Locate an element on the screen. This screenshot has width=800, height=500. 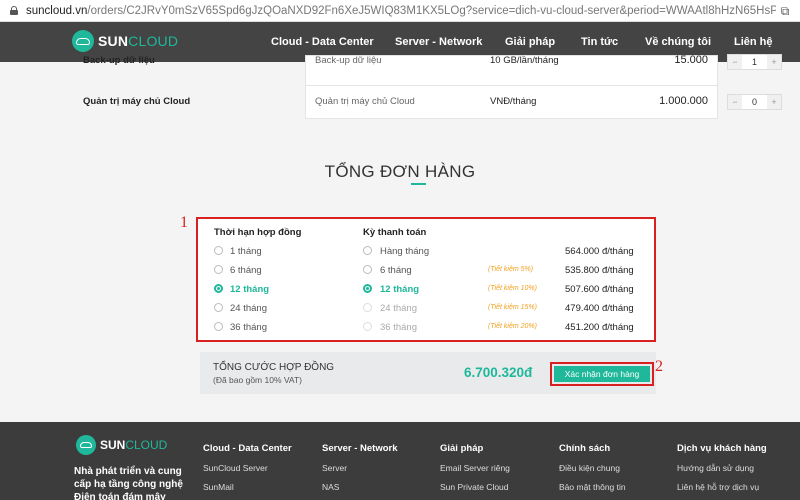
footer-link: Hướng dẫn sử dụng is located at coordinates (722, 468).